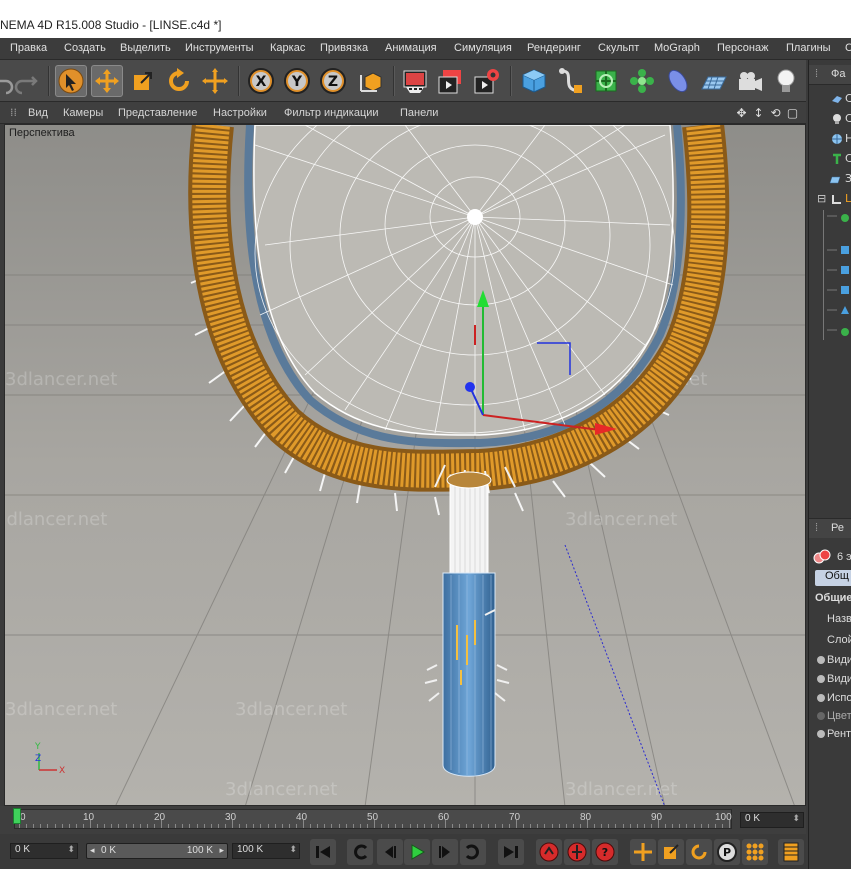 This screenshot has height=869, width=851. Describe the element at coordinates (570, 81) in the screenshot. I see `spline-pen-icon` at that location.